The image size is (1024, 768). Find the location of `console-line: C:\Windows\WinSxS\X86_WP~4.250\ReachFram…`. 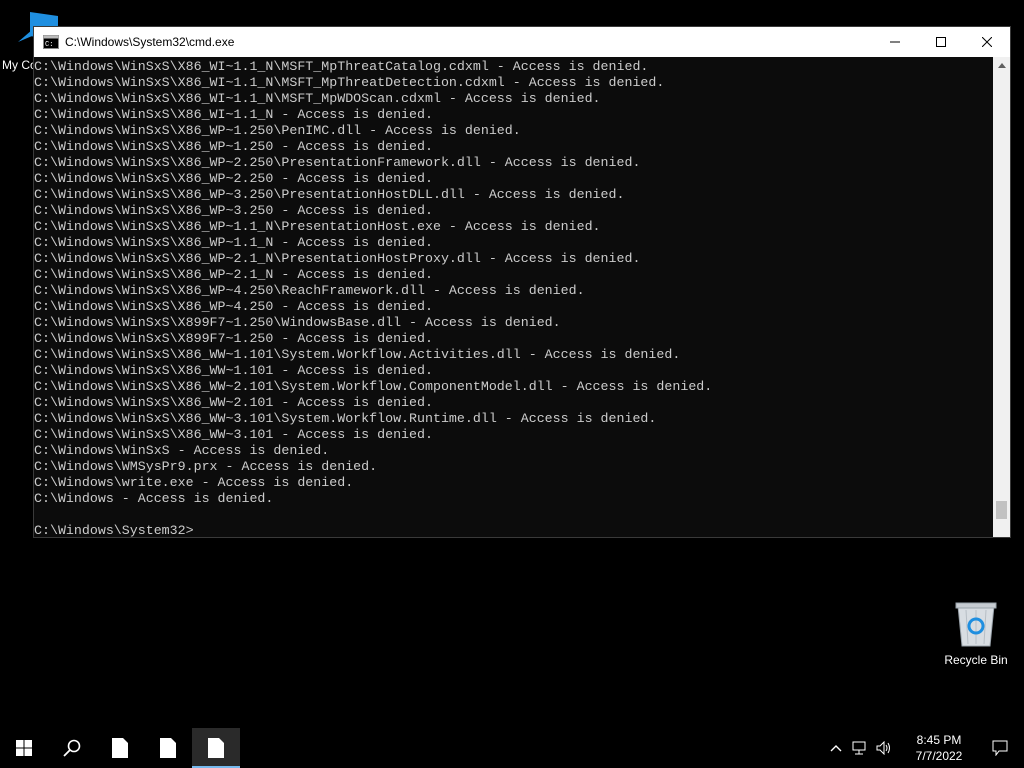

console-line: C:\Windows\WinSxS\X86_WP~4.250\ReachFram… is located at coordinates (309, 290).